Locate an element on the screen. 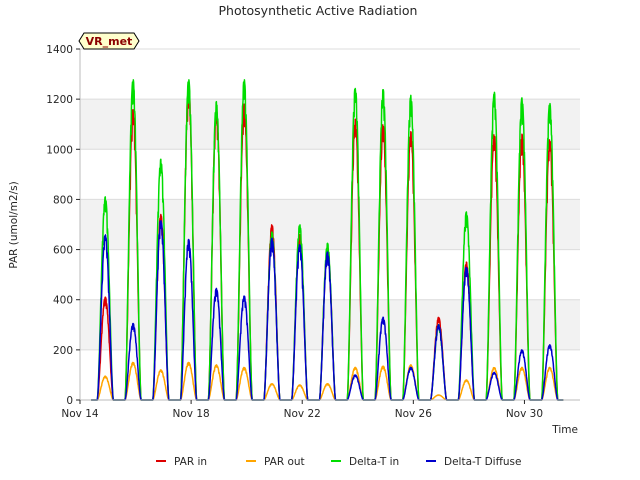 This screenshot has width=640, height=480. y-tick-label: 1000 is located at coordinates (59, 150).